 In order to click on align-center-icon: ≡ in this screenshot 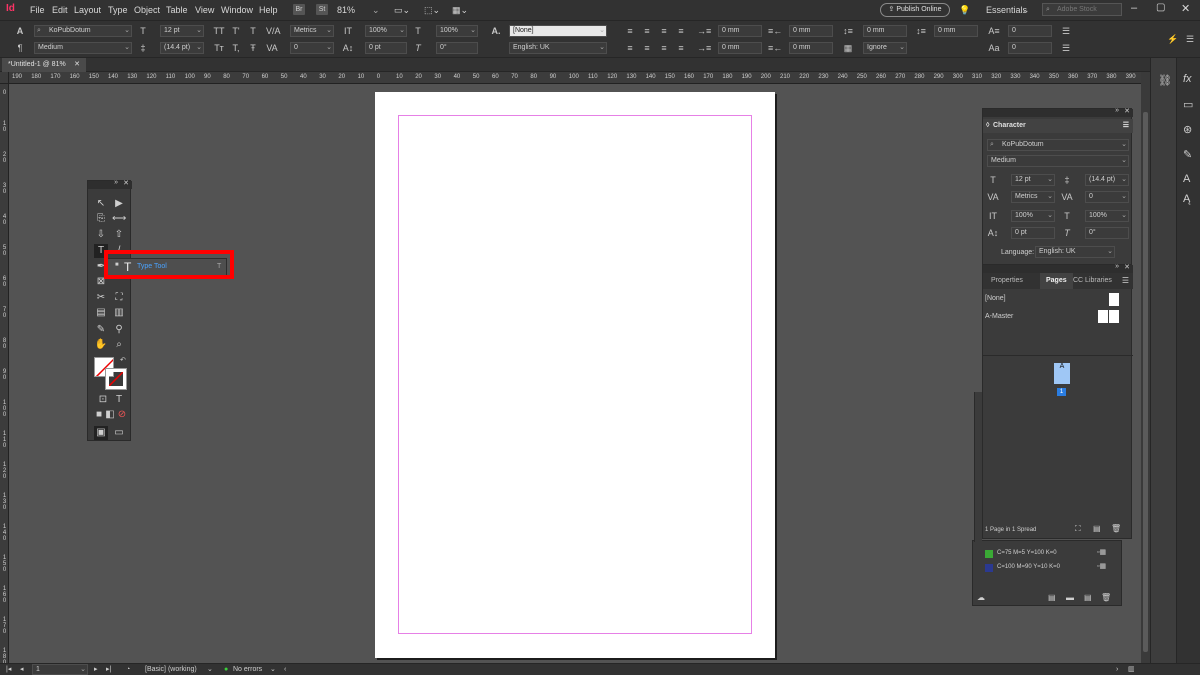, I will do `click(647, 31)`.